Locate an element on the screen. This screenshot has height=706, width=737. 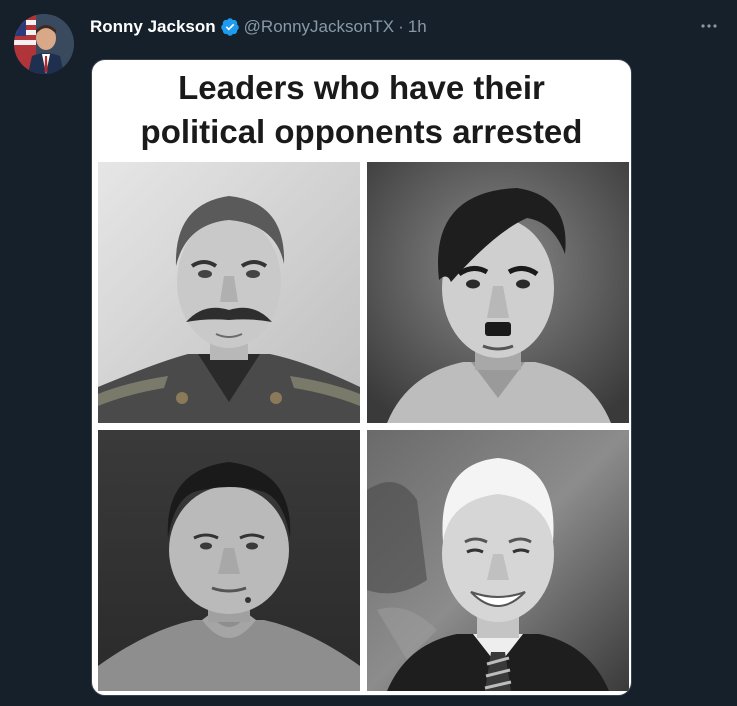
meme-title-line-1: Leaders who have their is located at coordinates (361, 87).